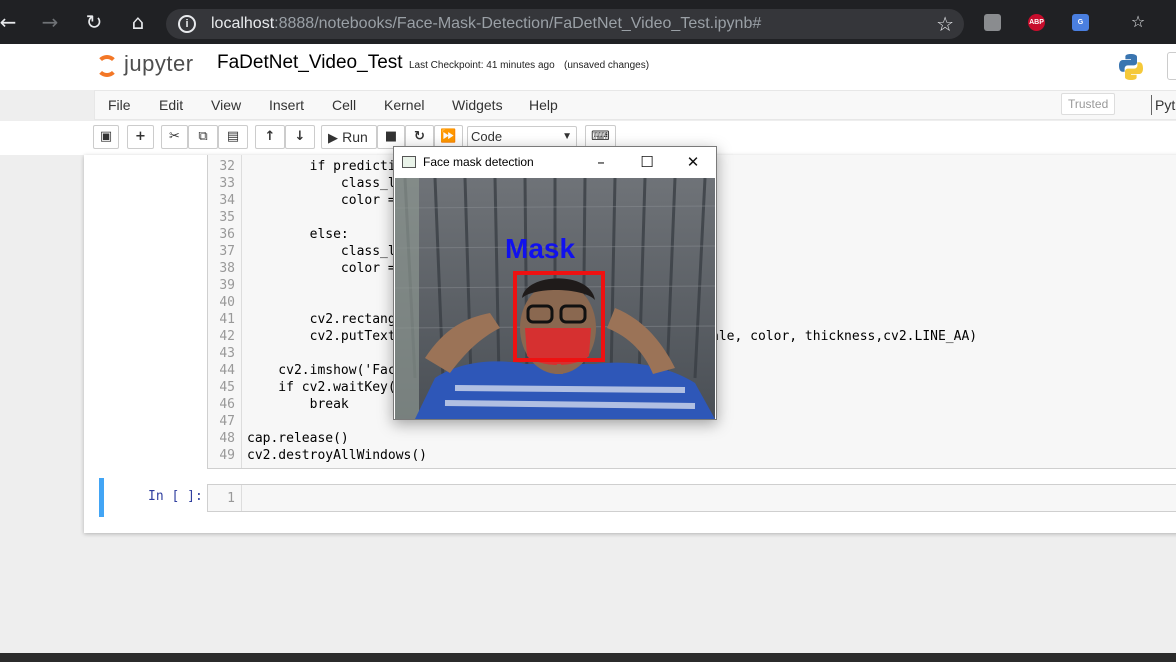 This screenshot has height=662, width=1176. Describe the element at coordinates (227, 336) in the screenshot. I see `line-number: 42` at that location.